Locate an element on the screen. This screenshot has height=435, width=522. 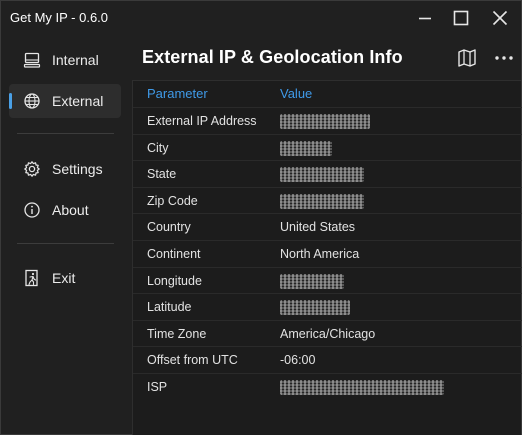
close-button is located at coordinates (500, 18).